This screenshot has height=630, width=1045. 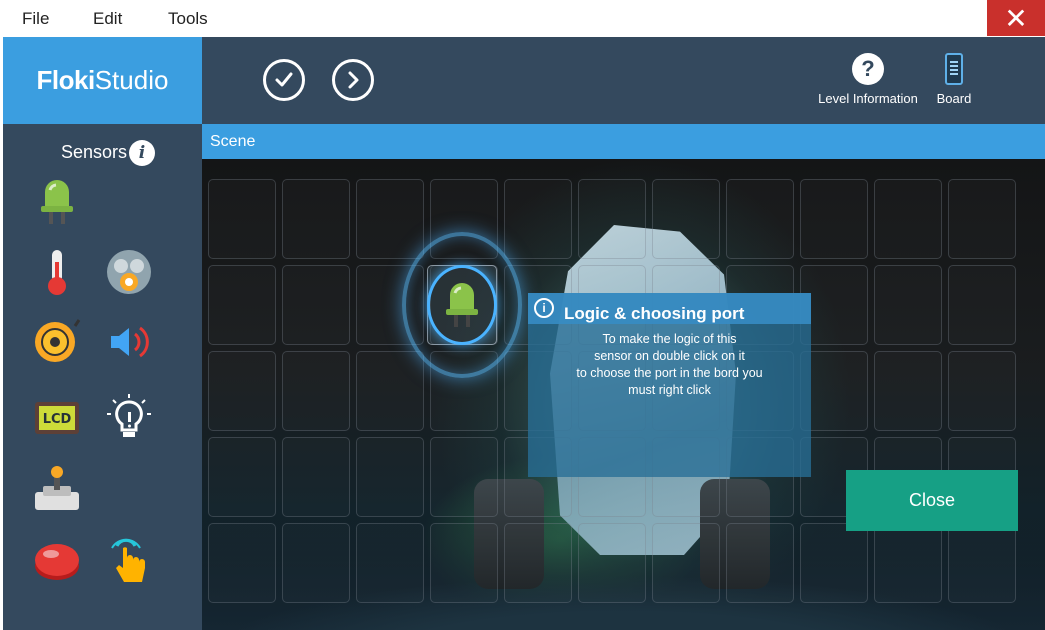 What do you see at coordinates (129, 342) in the screenshot?
I see `speaker-sensor-icon` at bounding box center [129, 342].